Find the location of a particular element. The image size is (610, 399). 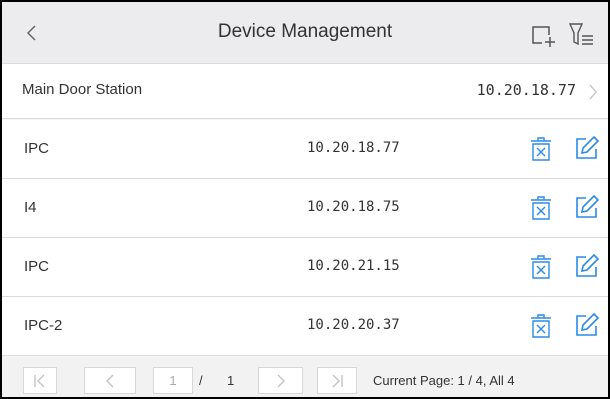

list-item: IPC 10.20.21.15 is located at coordinates (305, 267).